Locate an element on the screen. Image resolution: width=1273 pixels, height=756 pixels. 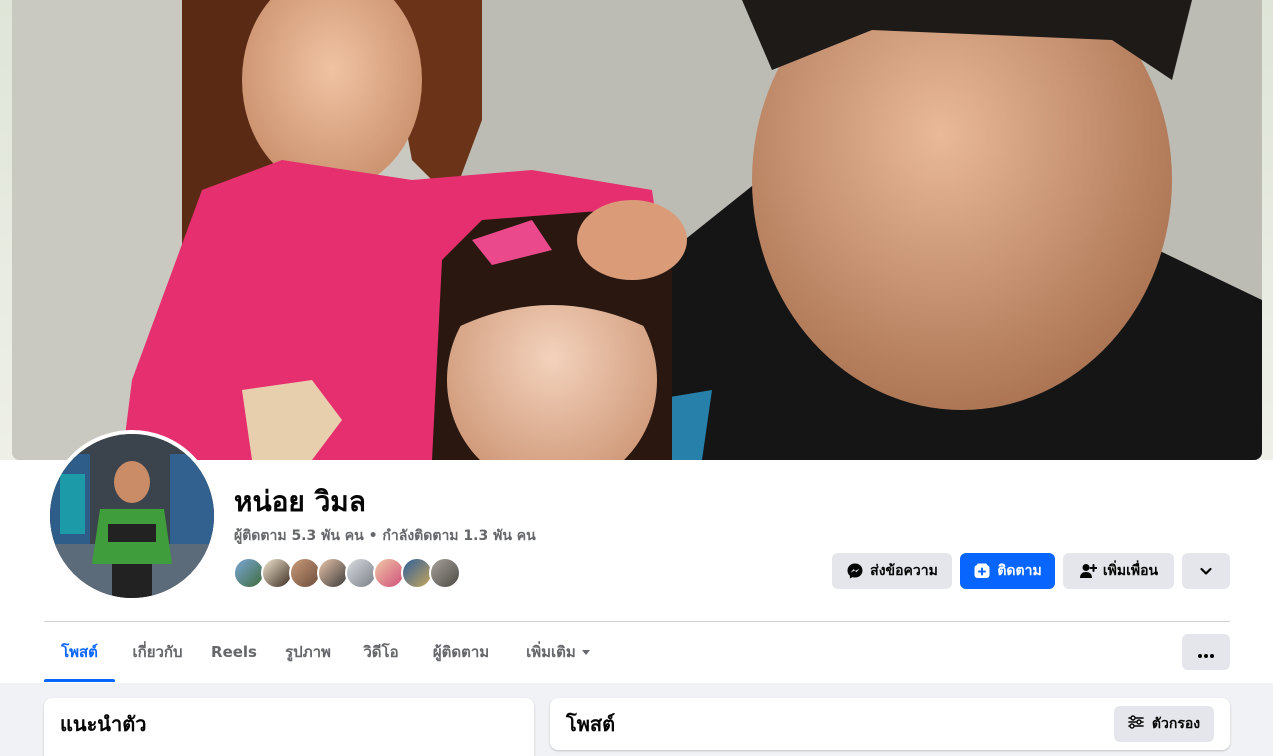
tab-followers: ผู้ติดตาม is located at coordinates (461, 652).